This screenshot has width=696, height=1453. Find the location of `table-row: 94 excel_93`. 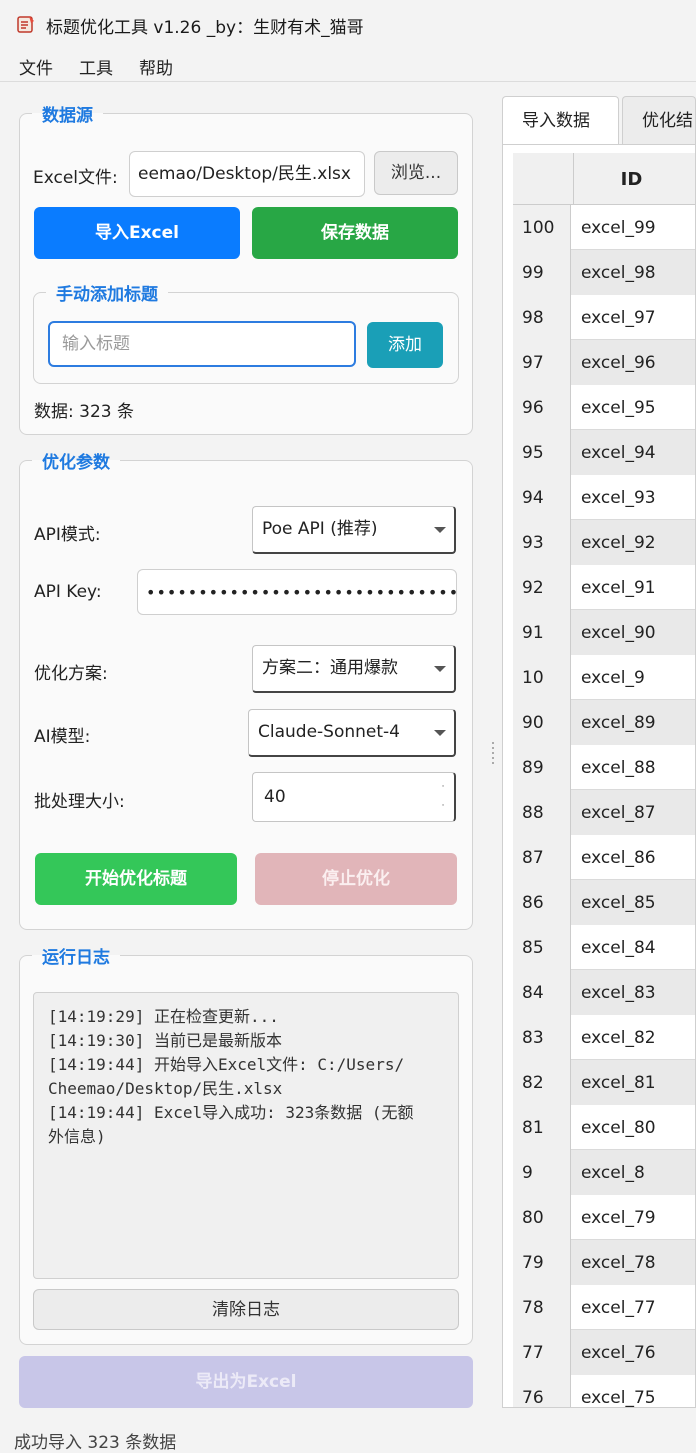

table-row: 94 excel_93 is located at coordinates (604, 497).